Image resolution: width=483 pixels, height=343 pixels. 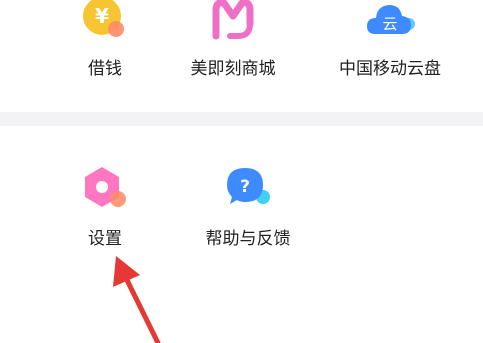 I want to click on grid-item-cloud-drive: 云 中国移动云盘, so click(x=390, y=42).